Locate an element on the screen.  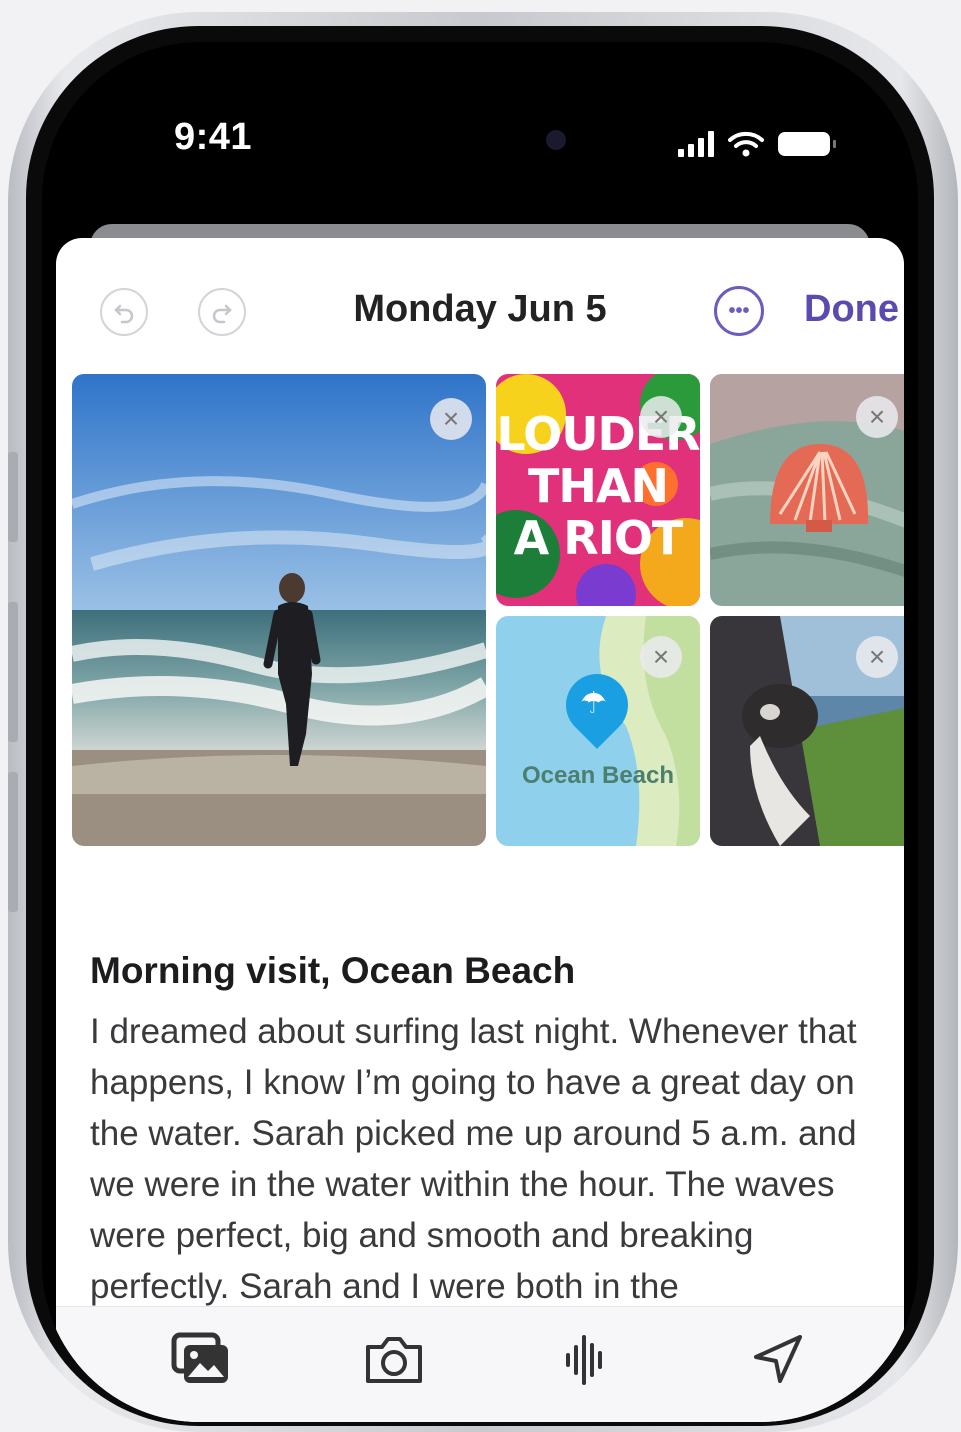
more-button: ••• is located at coordinates (739, 311).